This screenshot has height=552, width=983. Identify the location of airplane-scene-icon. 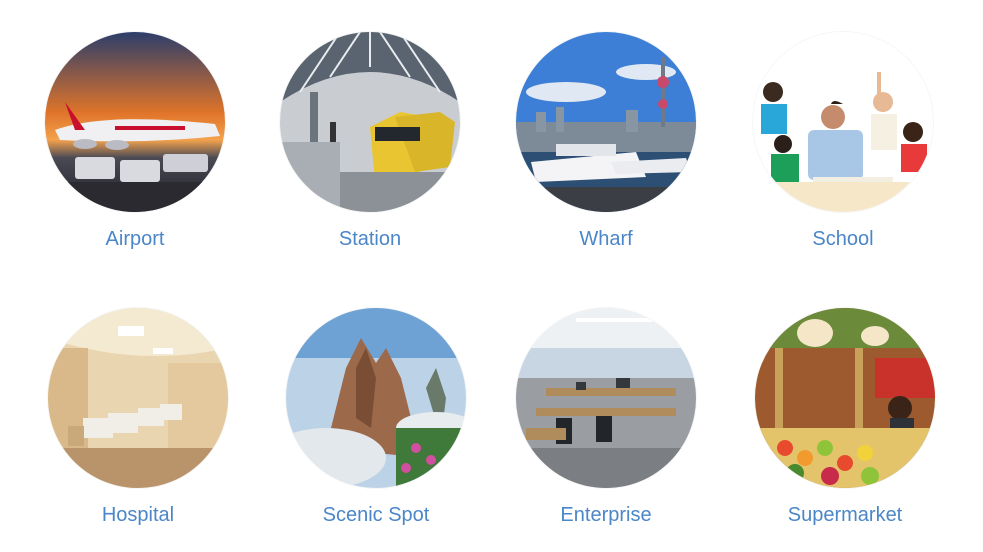
(135, 122).